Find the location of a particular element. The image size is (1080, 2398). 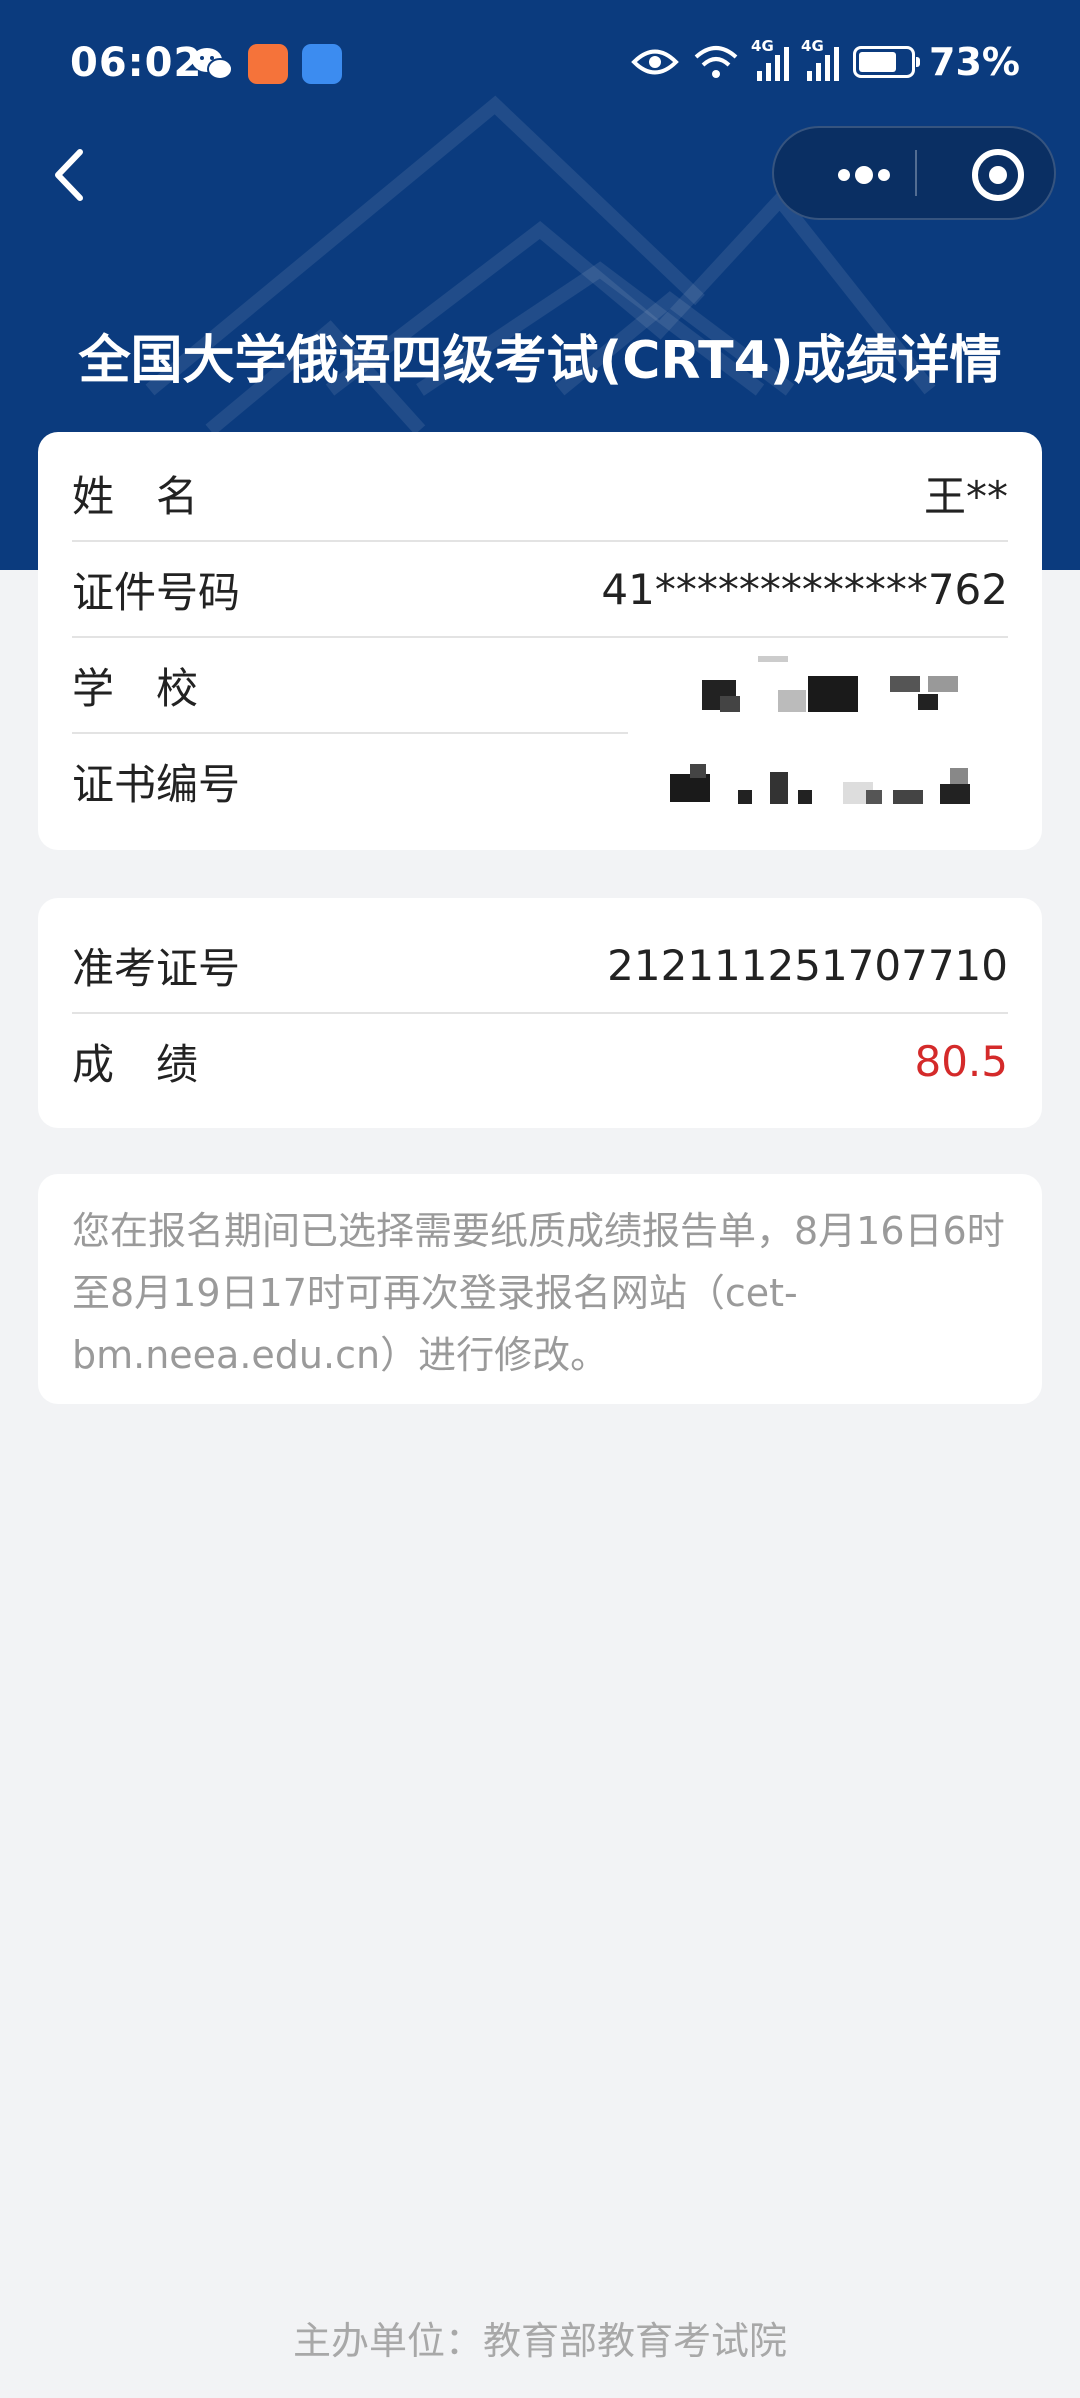

info-row-id: 证件号码 41*************762 is located at coordinates (540, 590).